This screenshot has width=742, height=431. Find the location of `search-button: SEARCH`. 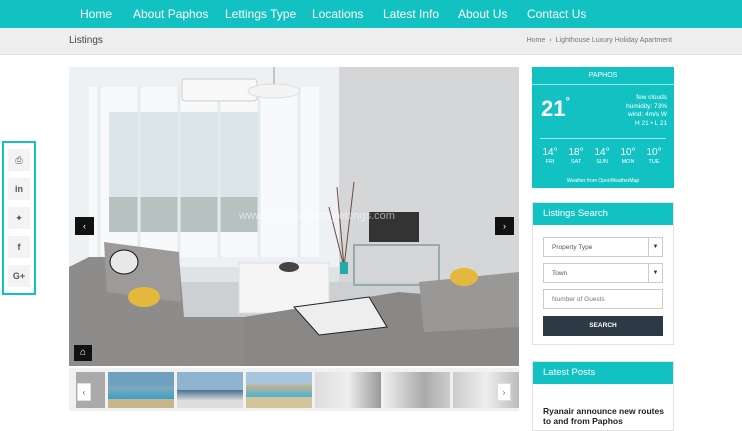

search-button: SEARCH is located at coordinates (603, 326).